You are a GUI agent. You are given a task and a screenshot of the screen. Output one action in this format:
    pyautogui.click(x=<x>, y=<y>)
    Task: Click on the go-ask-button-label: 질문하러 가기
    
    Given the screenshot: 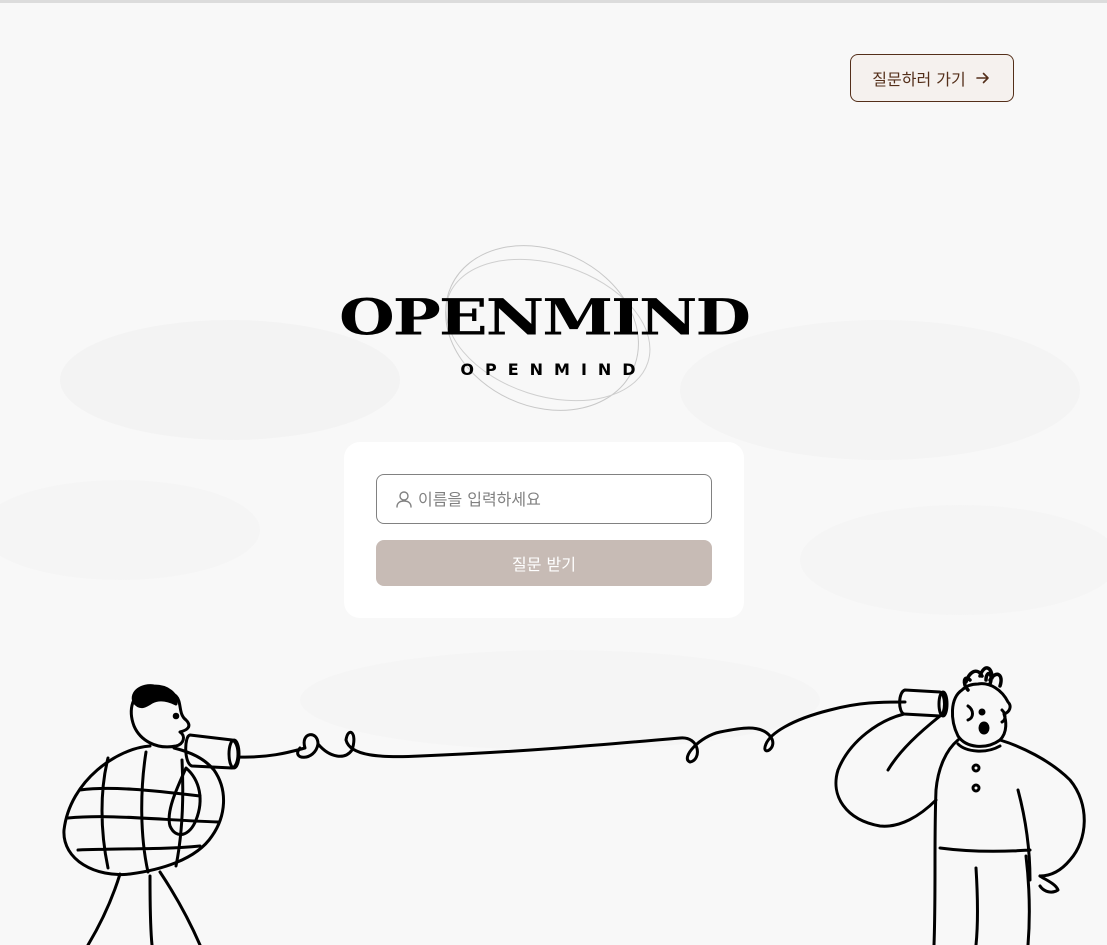 What is the action you would take?
    pyautogui.click(x=919, y=79)
    